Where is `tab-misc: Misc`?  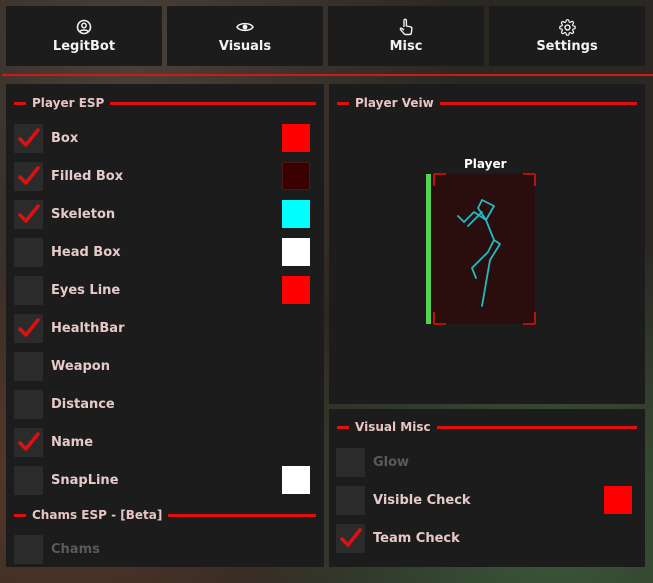 tab-misc: Misc is located at coordinates (406, 36).